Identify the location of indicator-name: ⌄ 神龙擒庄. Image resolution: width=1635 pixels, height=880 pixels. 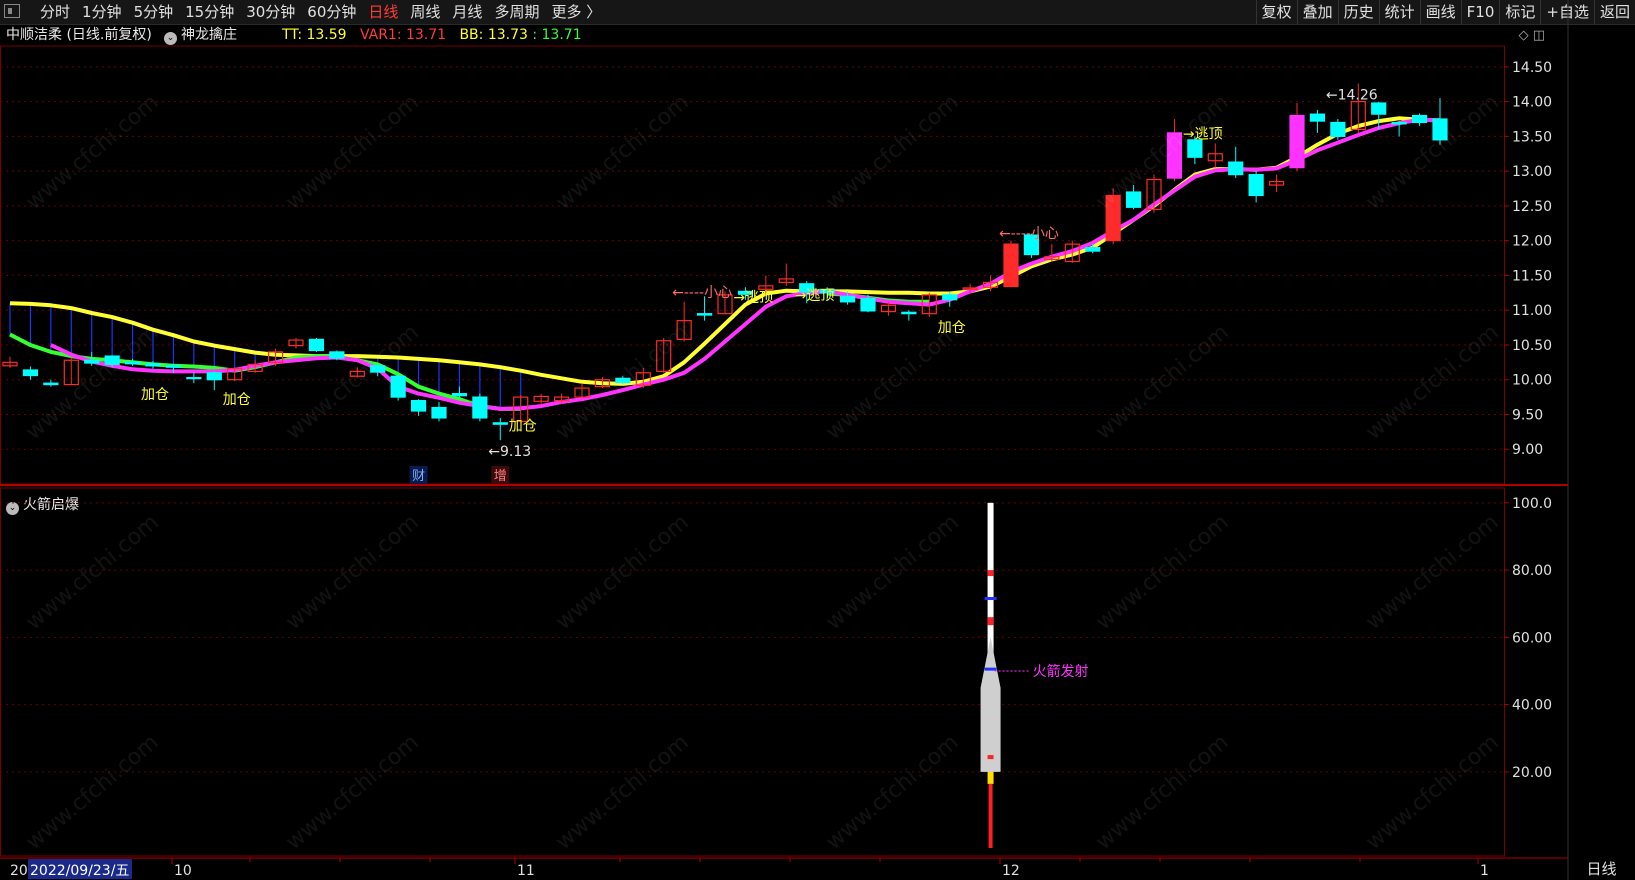
(200, 35).